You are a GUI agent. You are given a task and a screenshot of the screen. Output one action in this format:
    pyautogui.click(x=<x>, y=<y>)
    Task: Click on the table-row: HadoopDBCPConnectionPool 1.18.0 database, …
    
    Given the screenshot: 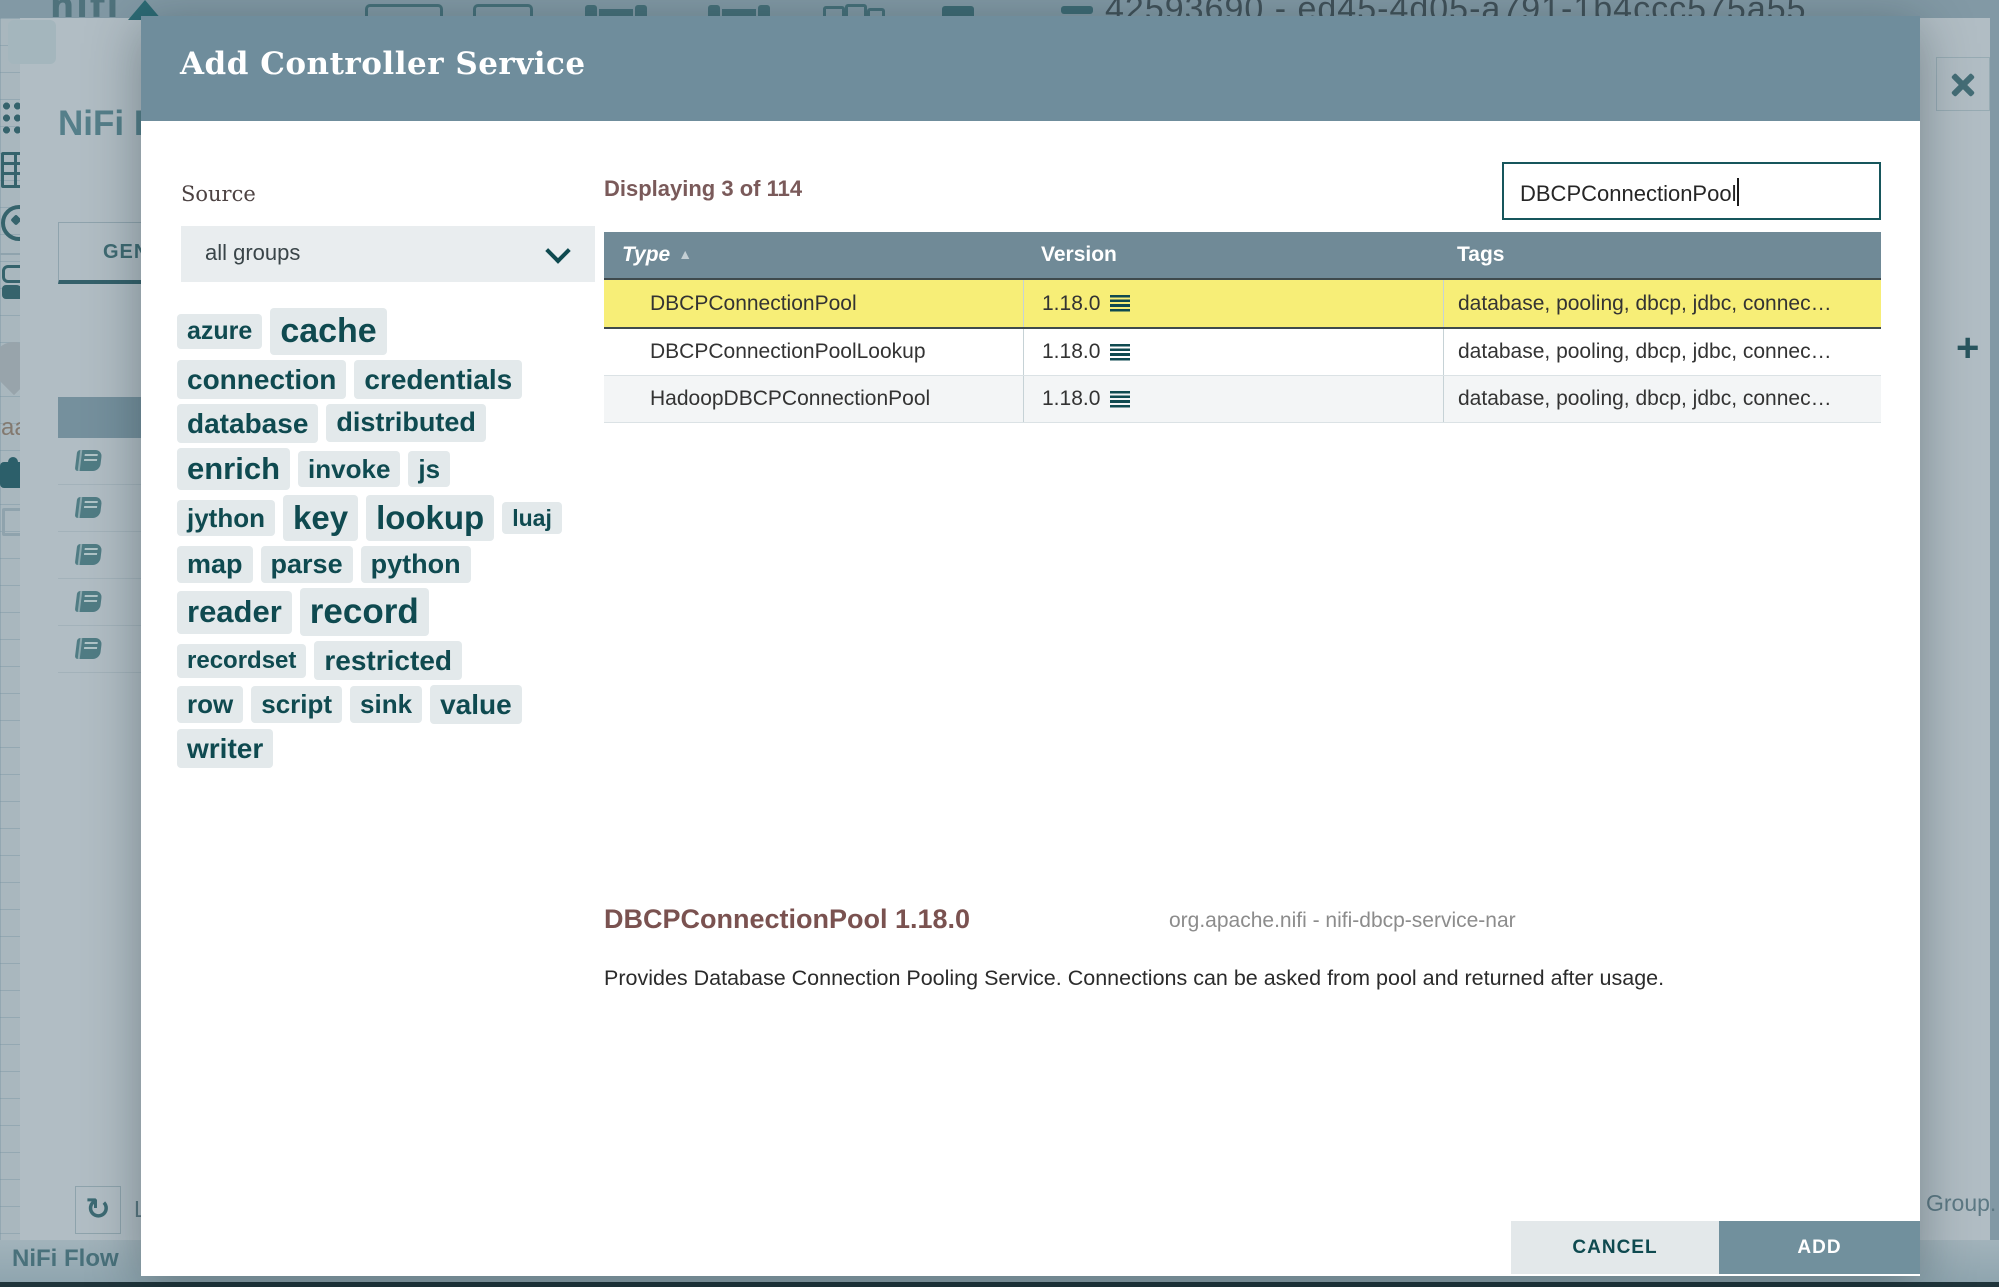 What is the action you would take?
    pyautogui.click(x=1242, y=399)
    